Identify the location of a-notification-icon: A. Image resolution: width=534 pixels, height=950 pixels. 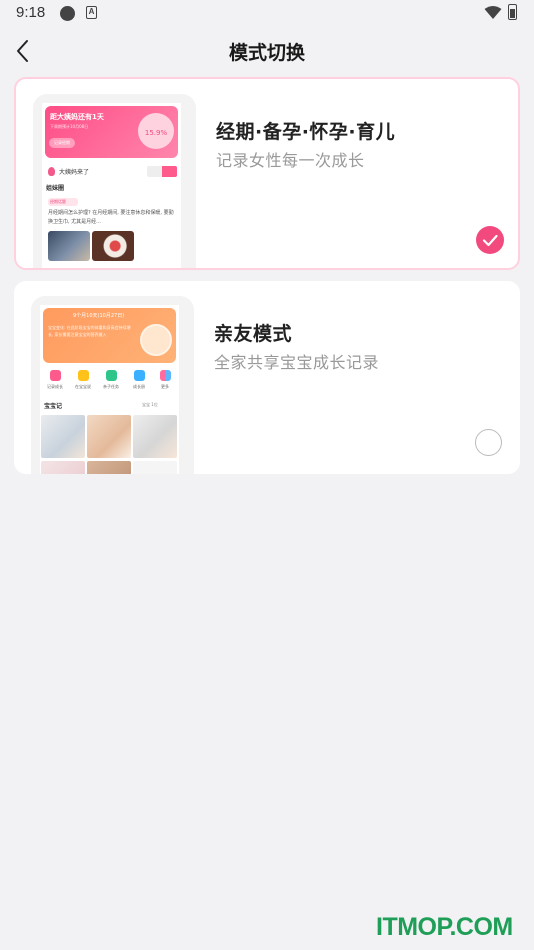
(91, 12).